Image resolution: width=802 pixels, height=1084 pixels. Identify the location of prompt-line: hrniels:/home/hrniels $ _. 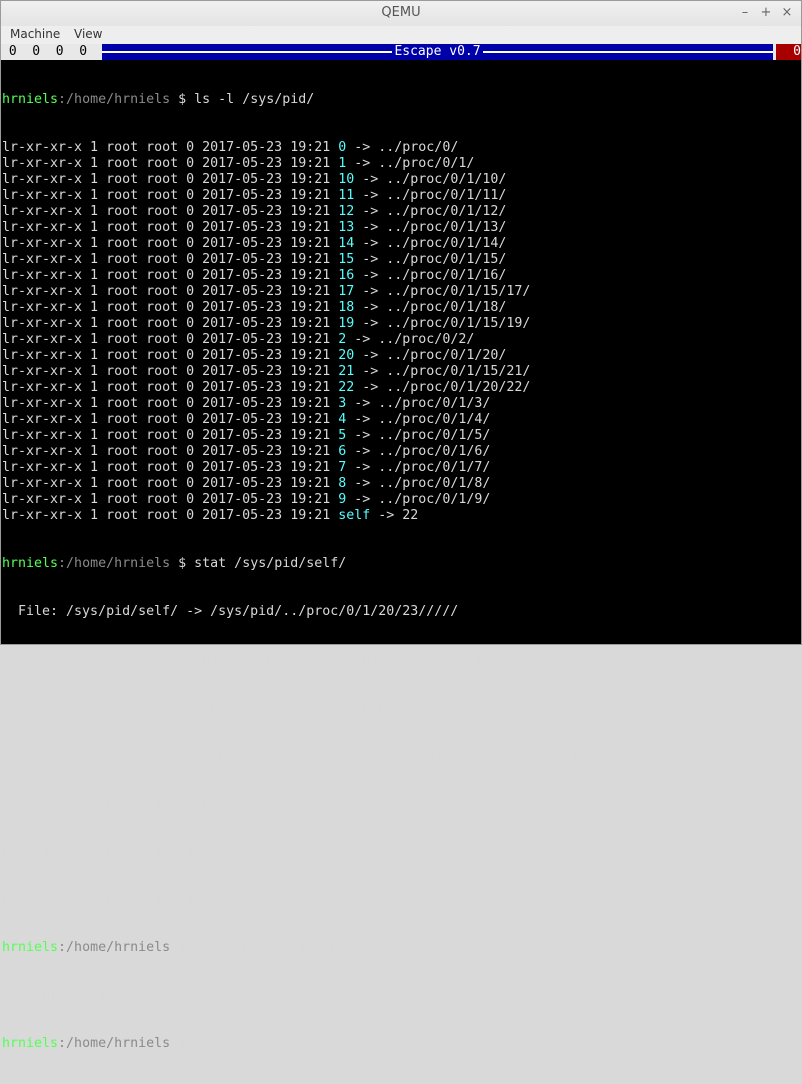
(290, 1044).